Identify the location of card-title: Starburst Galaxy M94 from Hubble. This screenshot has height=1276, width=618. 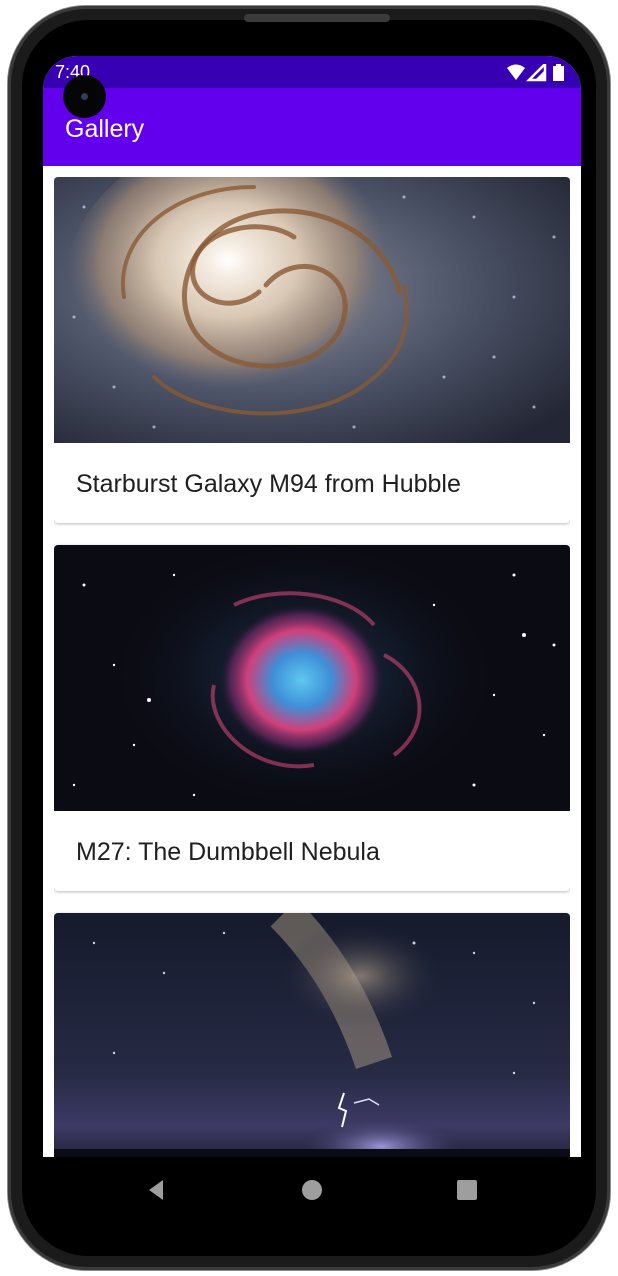
(268, 484).